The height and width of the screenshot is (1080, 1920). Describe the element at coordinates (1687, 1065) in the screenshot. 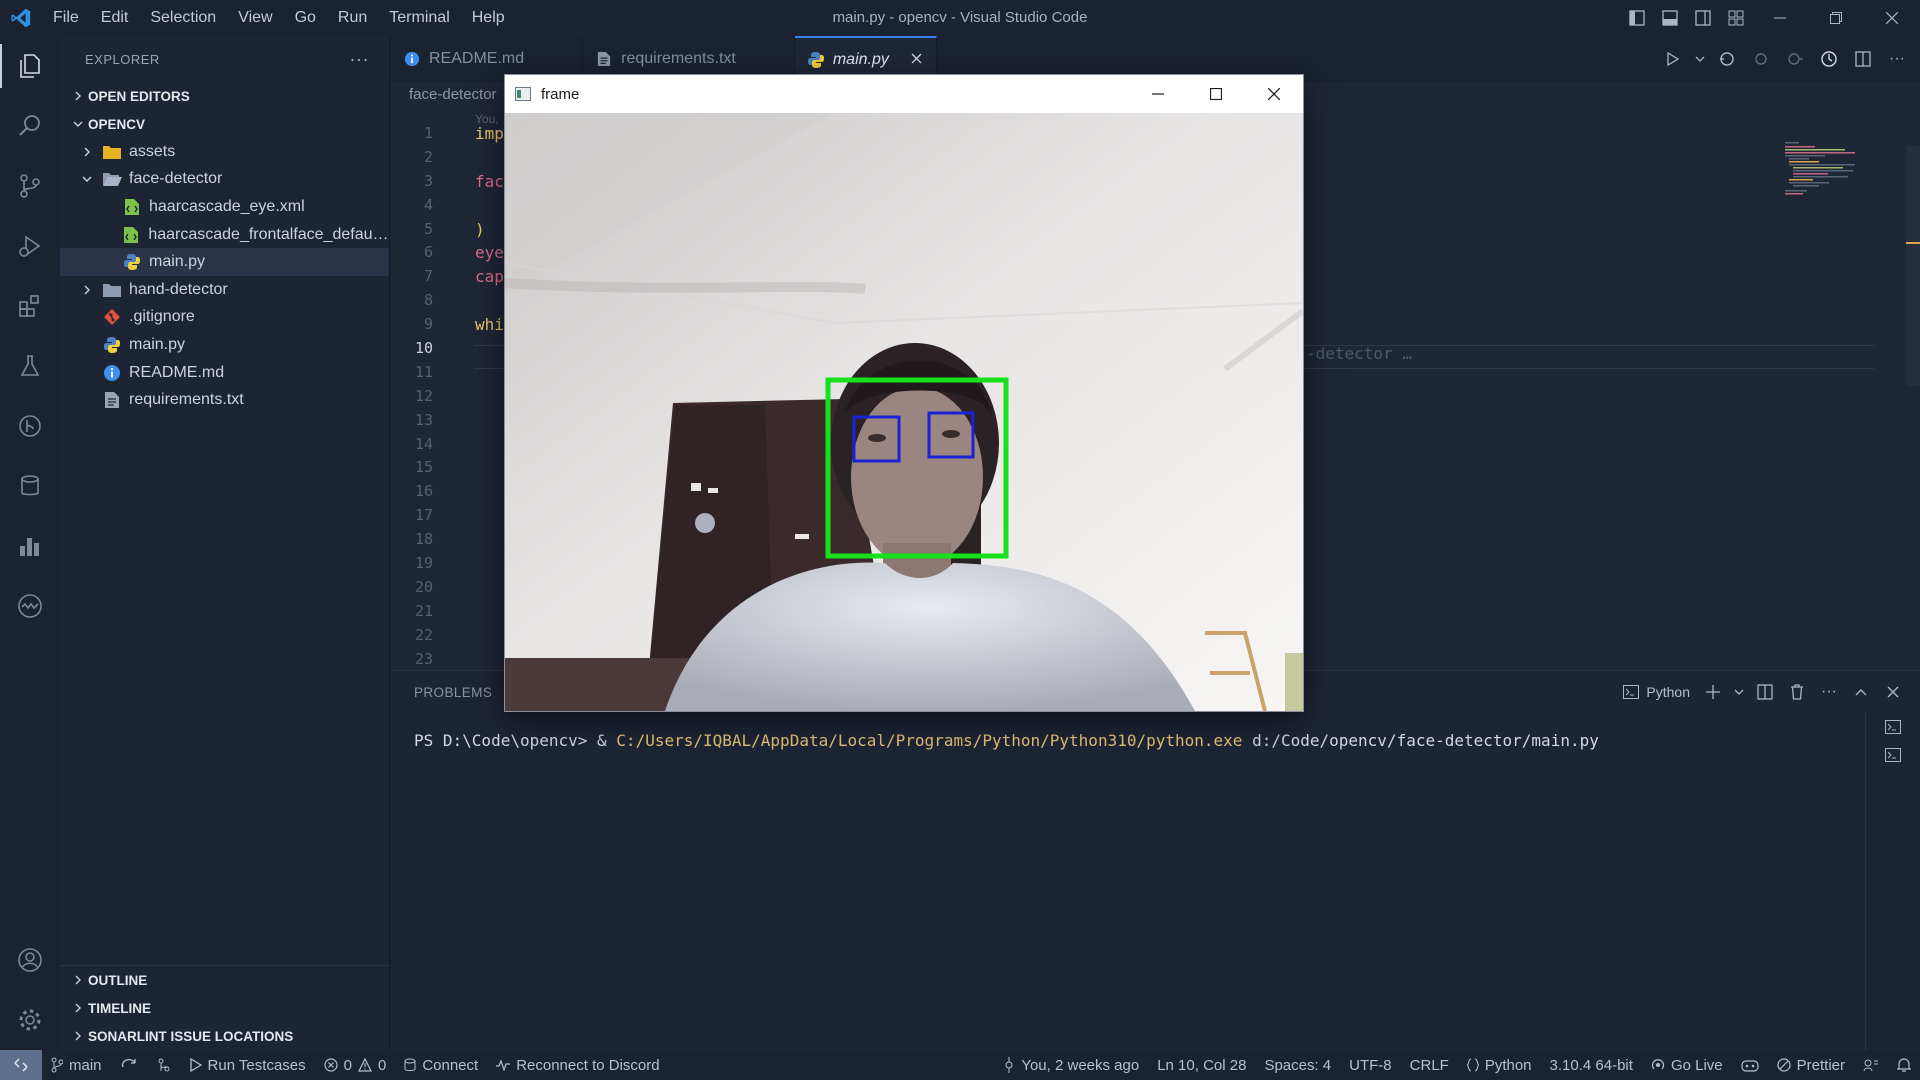

I see `go-live-button: Go Live` at that location.